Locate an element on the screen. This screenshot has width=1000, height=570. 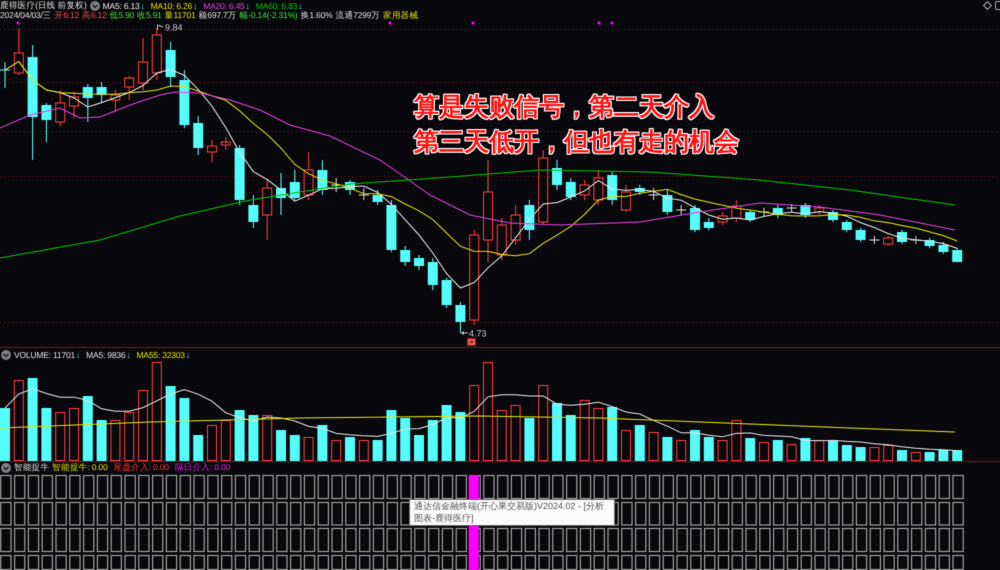
panel-icon is located at coordinates (997, 5).